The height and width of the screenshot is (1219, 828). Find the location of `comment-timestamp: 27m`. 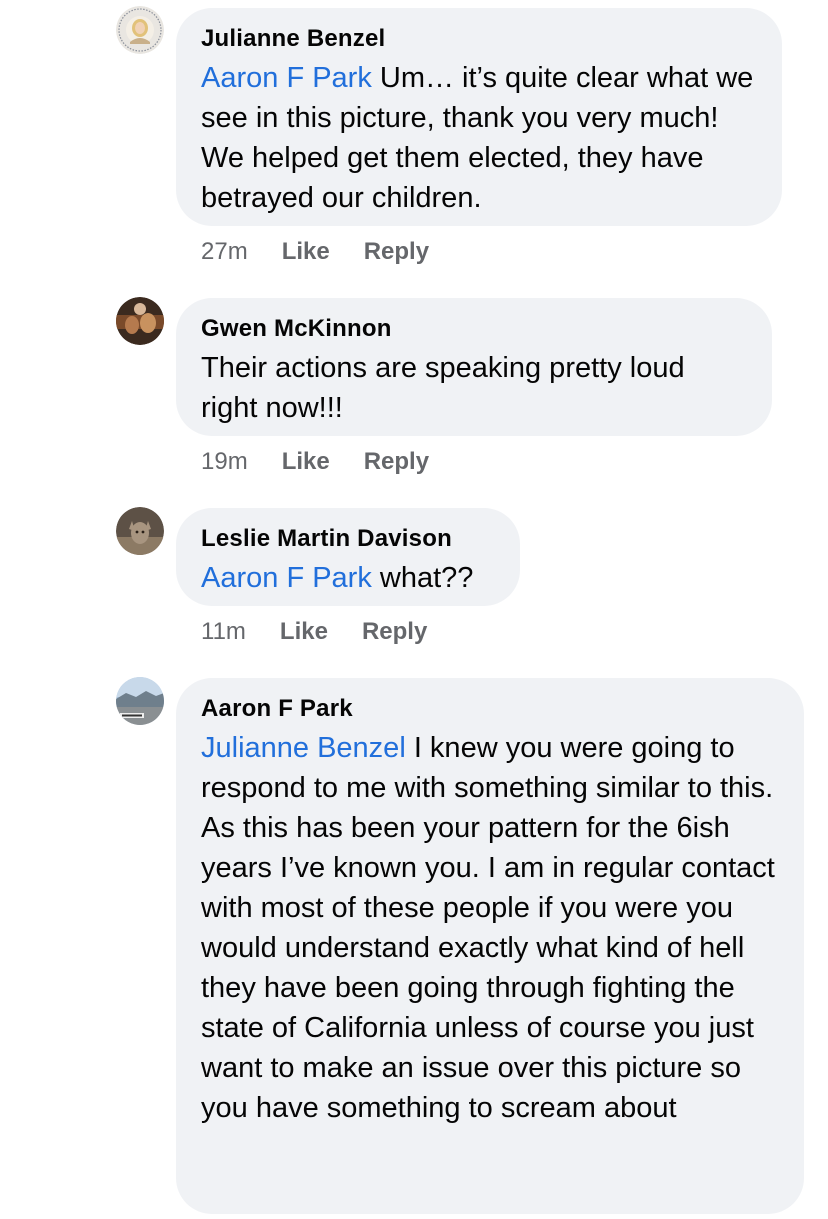

comment-timestamp: 27m is located at coordinates (224, 251).